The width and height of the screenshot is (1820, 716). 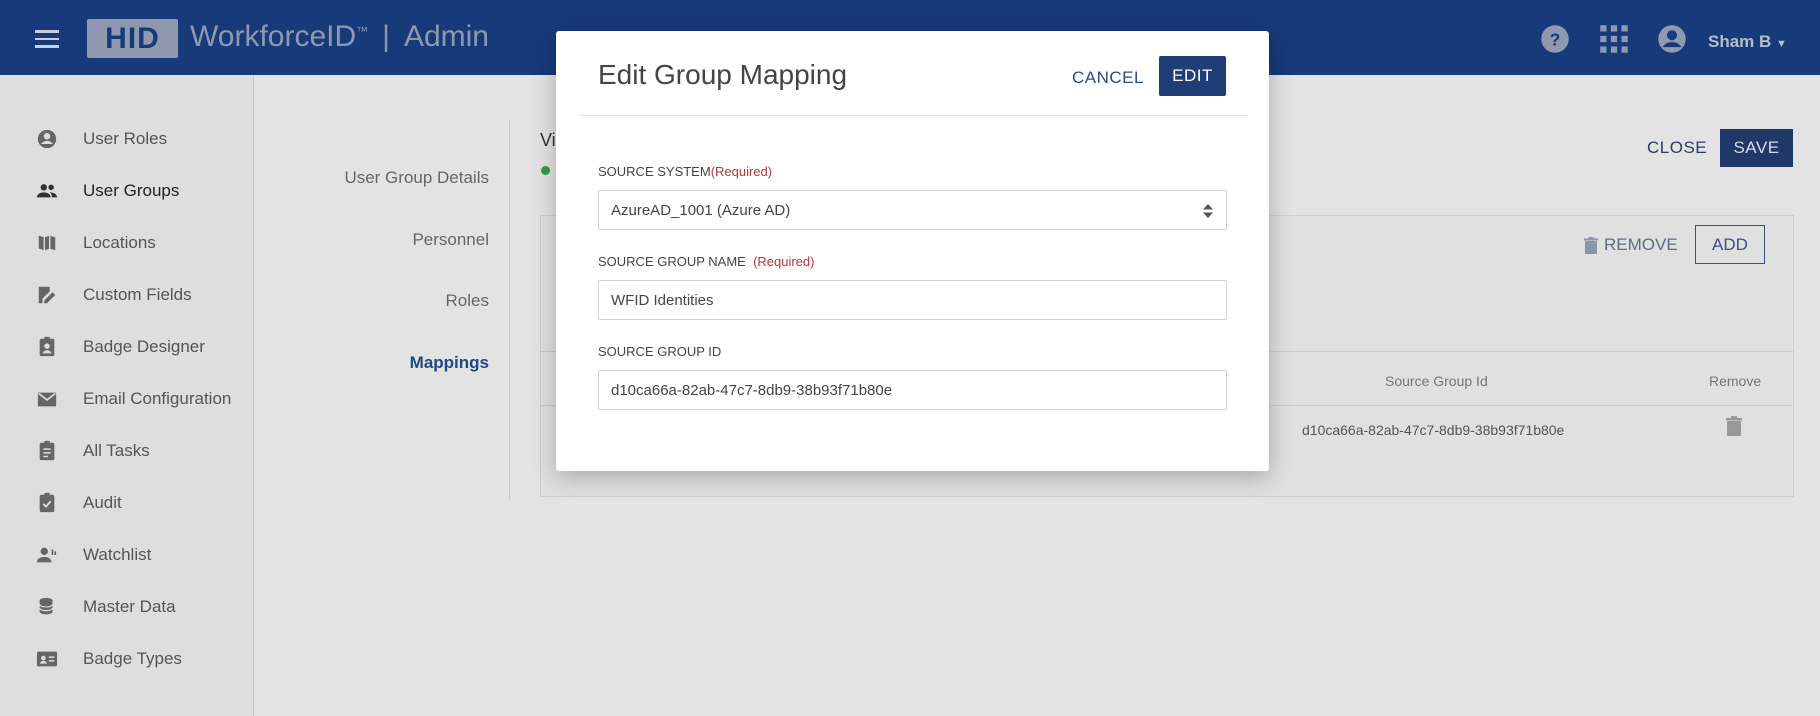 What do you see at coordinates (127, 347) in the screenshot?
I see `sidebar-item-badge-designer: Badge Designer` at bounding box center [127, 347].